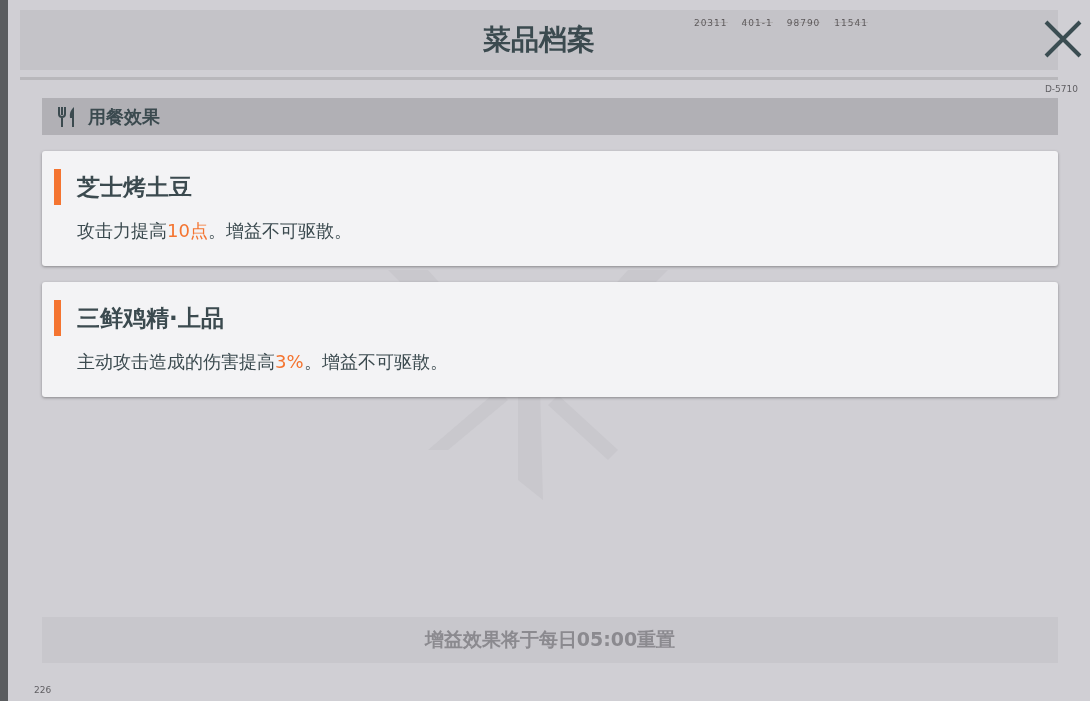 The image size is (1090, 701). What do you see at coordinates (1061, 89) in the screenshot?
I see `serial-label: D-5710` at bounding box center [1061, 89].